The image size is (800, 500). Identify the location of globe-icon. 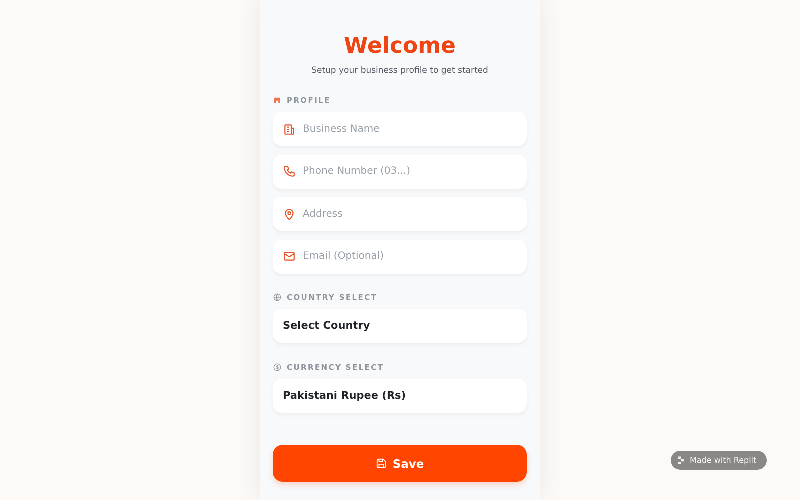
(277, 297).